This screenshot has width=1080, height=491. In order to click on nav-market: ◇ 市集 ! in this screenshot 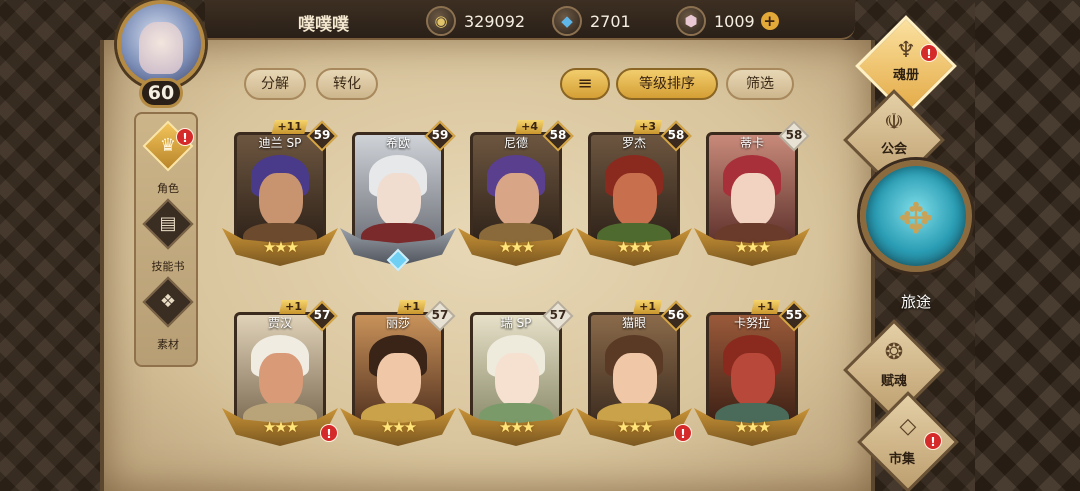, I will do `click(908, 441)`.